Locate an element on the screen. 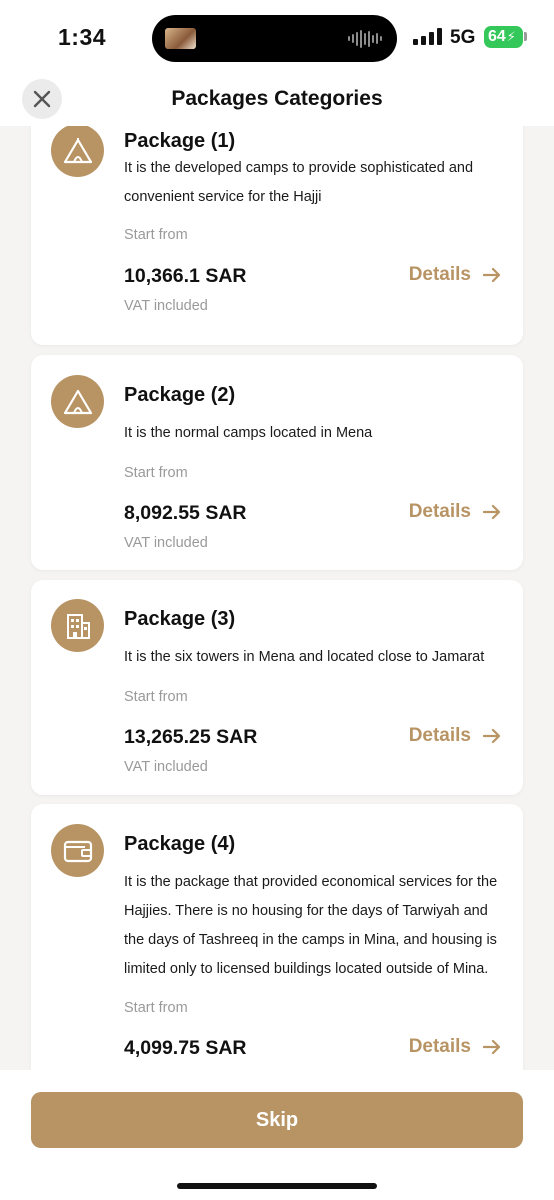 Image resolution: width=554 pixels, height=1200 pixels. battery-icon: 64 ⚡ is located at coordinates (503, 37).